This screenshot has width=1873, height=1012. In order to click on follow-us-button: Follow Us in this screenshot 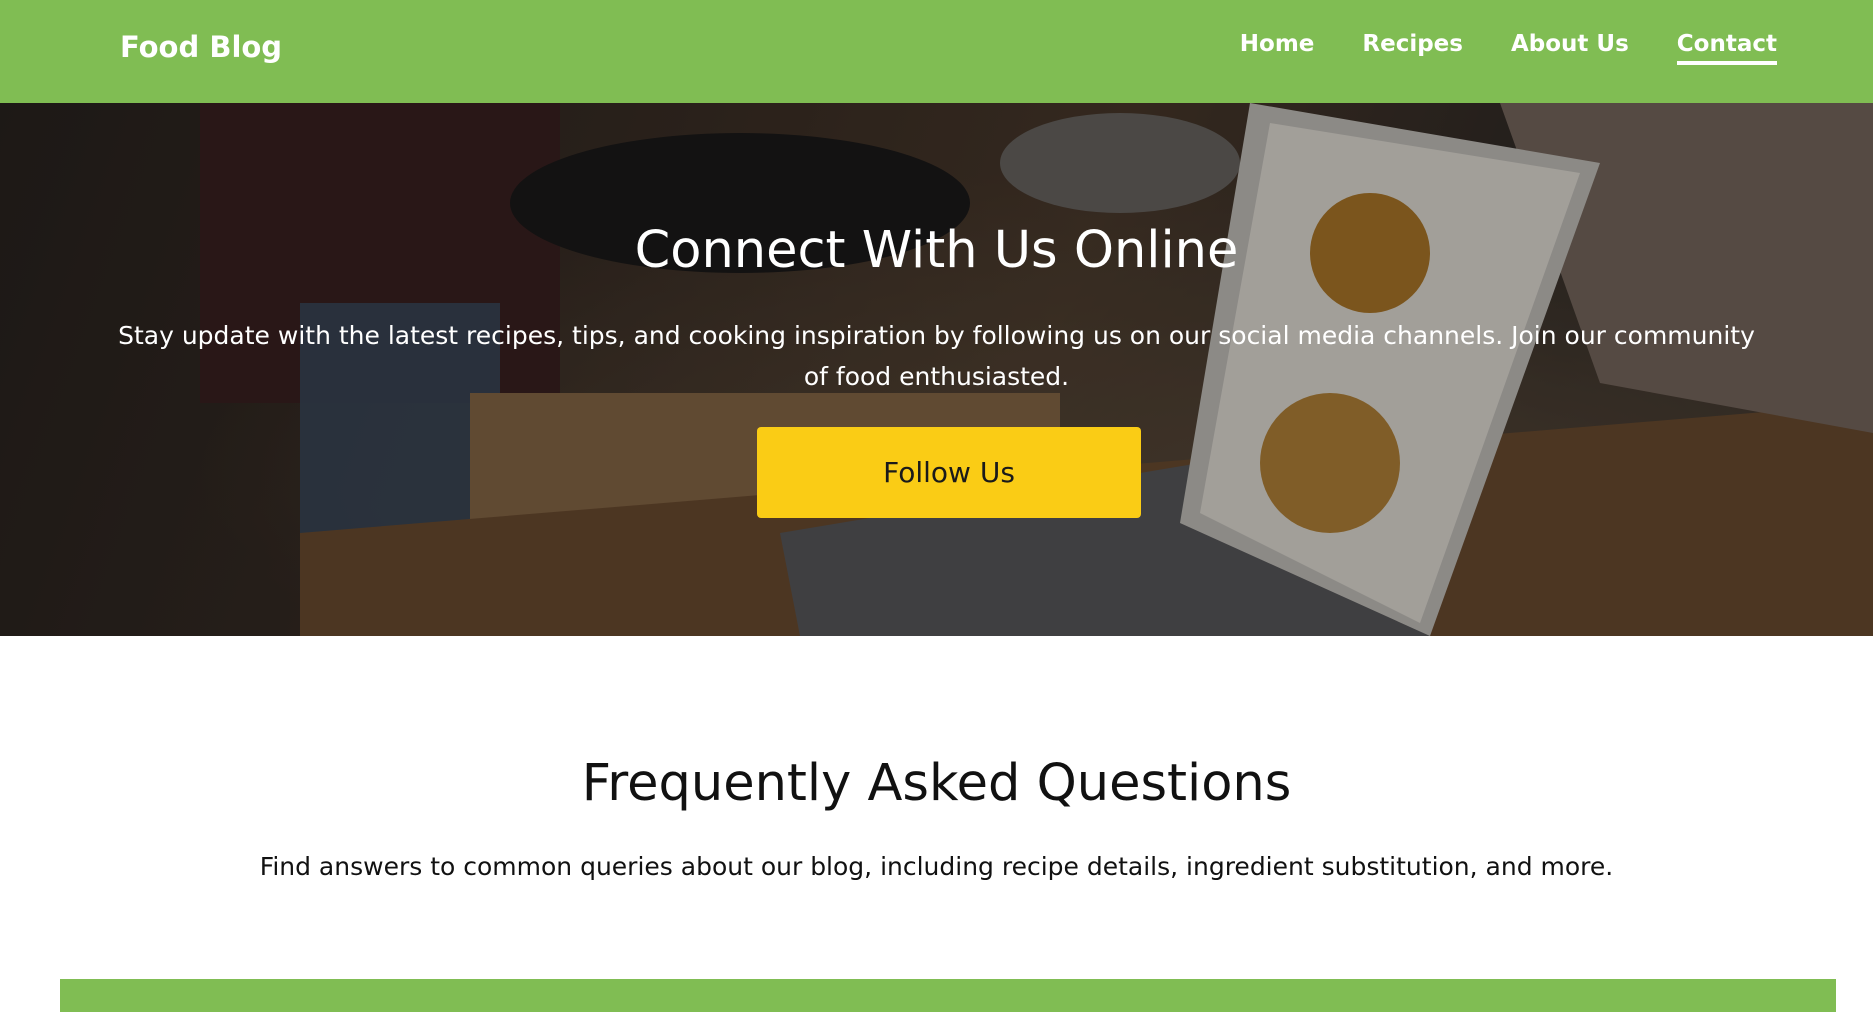, I will do `click(949, 472)`.